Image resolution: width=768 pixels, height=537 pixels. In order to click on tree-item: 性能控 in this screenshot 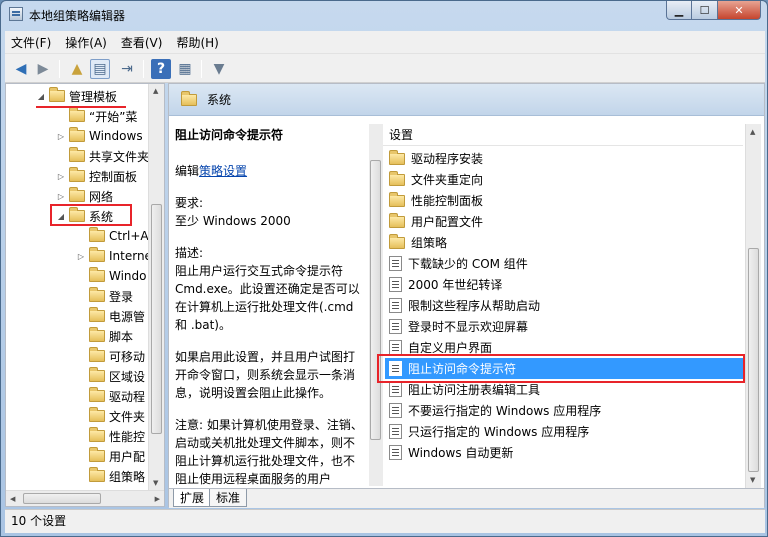, I will do `click(110, 436)`.